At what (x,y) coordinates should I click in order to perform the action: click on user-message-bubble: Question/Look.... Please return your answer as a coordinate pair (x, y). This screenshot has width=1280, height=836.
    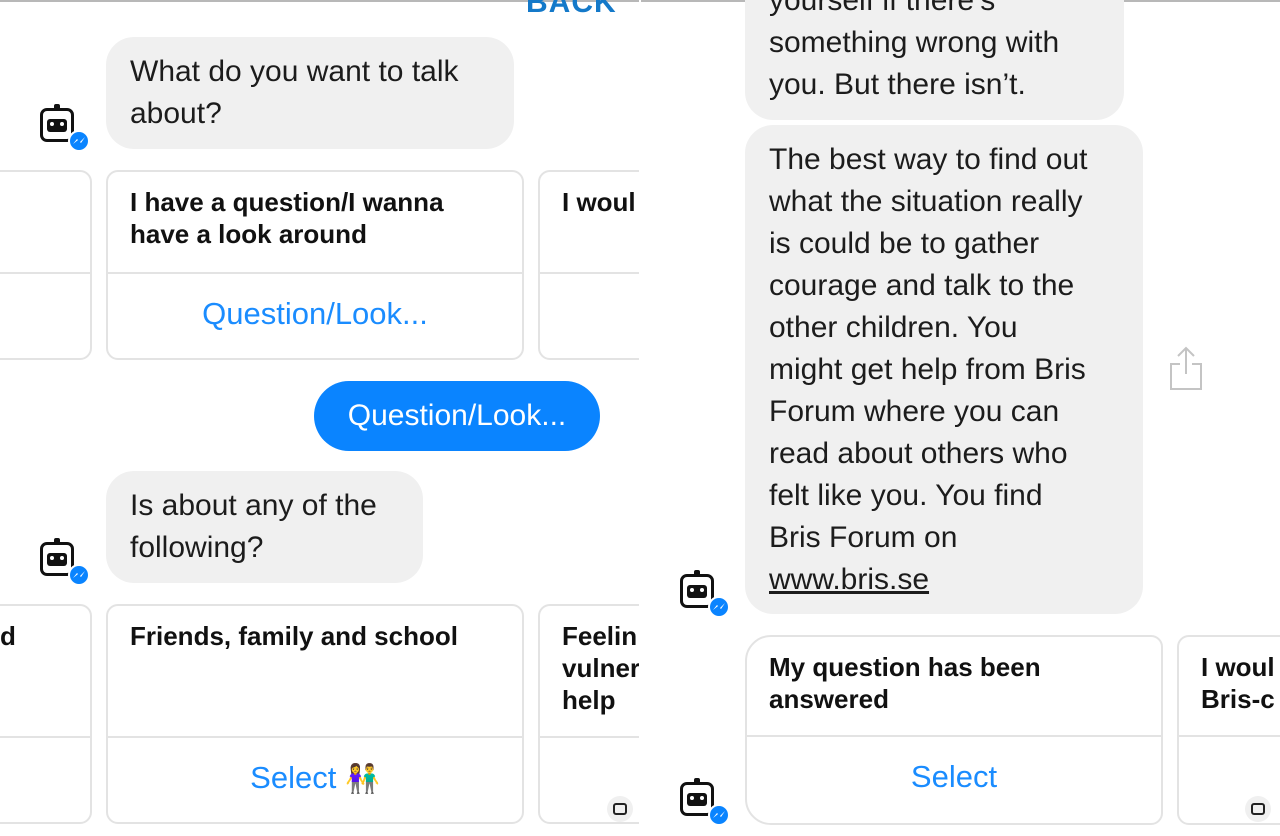
    Looking at the image, I should click on (457, 416).